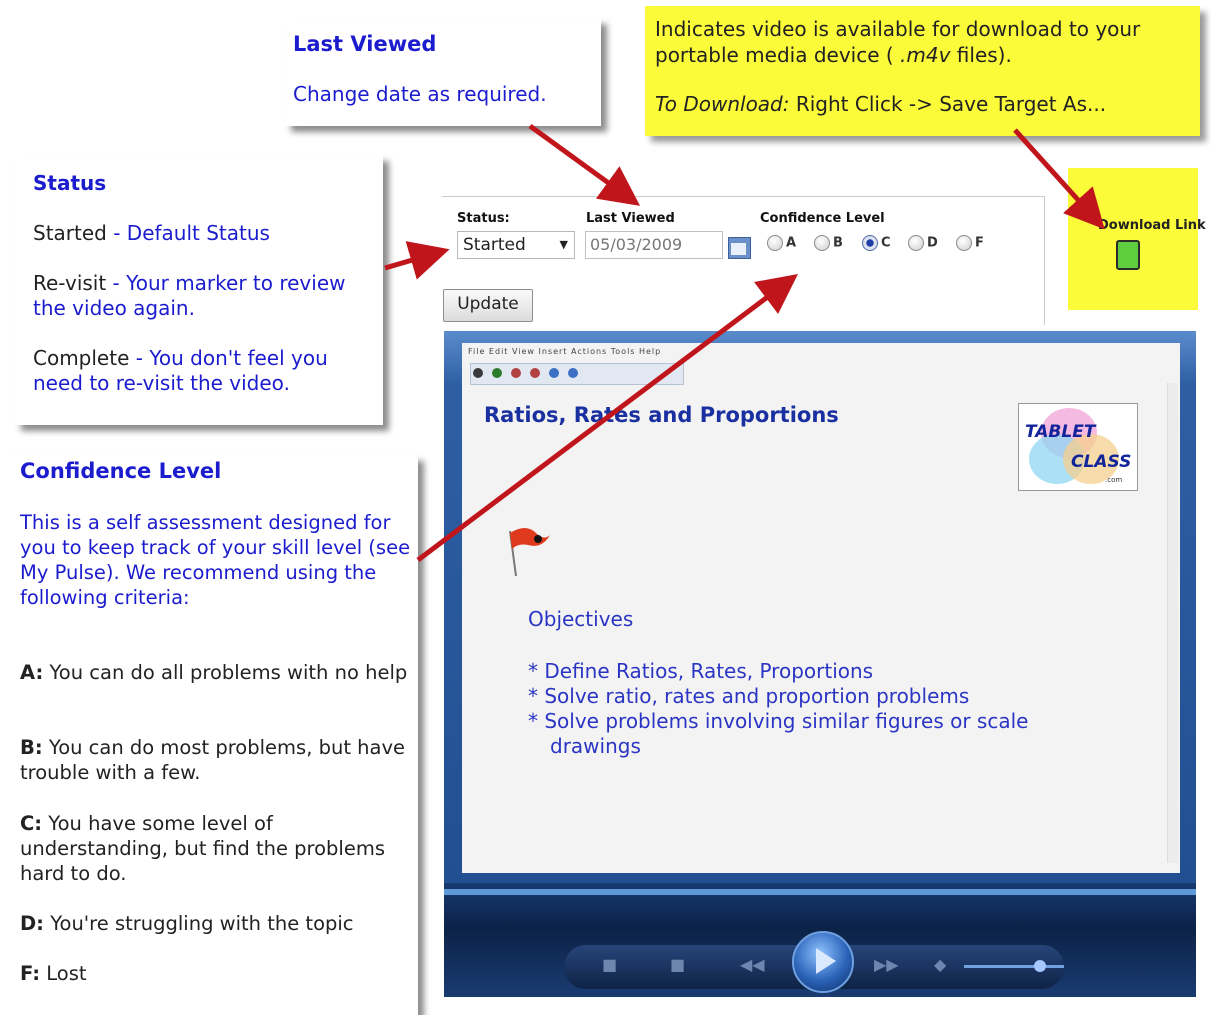 The height and width of the screenshot is (1015, 1212). I want to click on arrow-to-status, so click(417, 260).